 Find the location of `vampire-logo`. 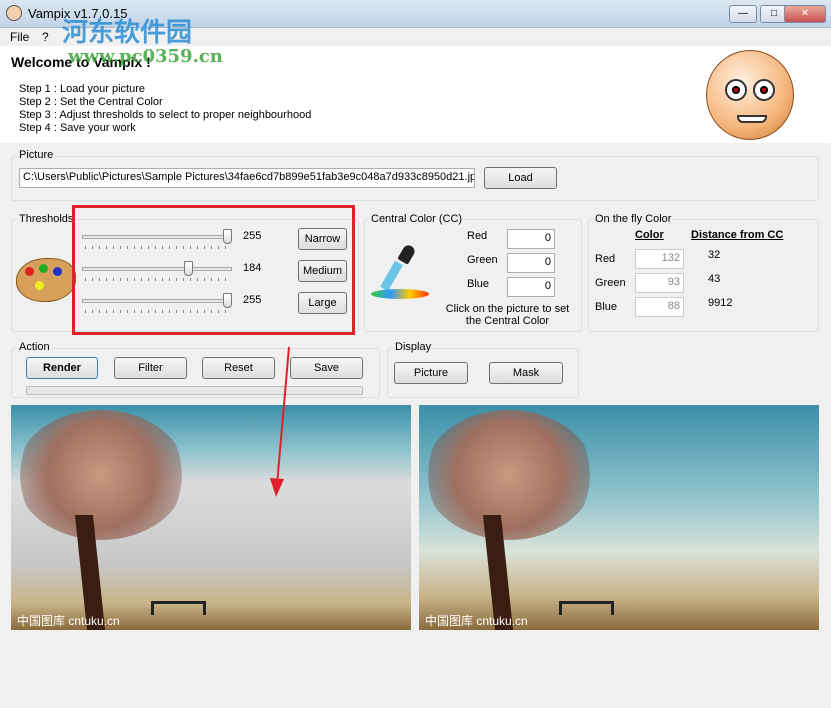

vampire-logo is located at coordinates (750, 95).